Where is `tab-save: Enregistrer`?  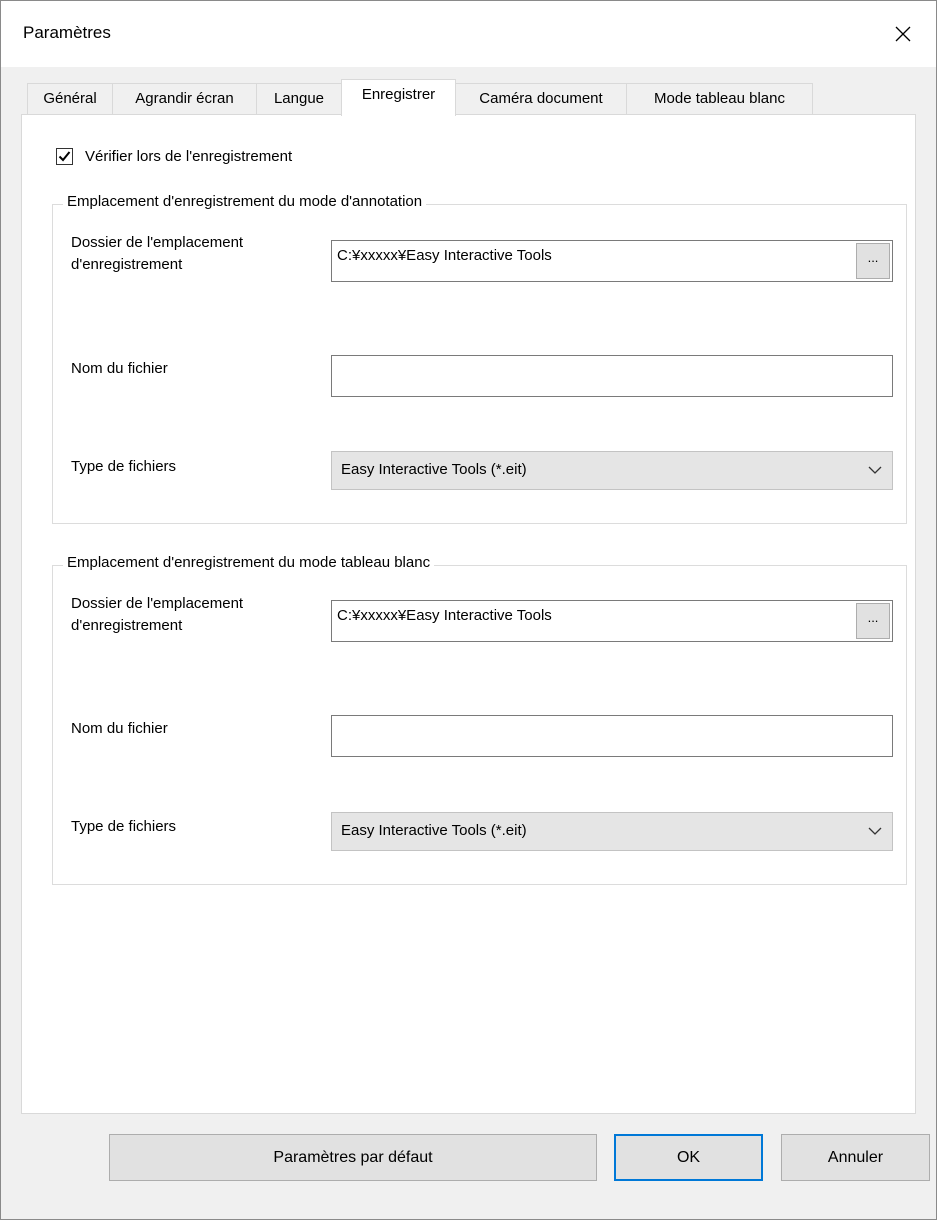
tab-save: Enregistrer is located at coordinates (398, 97).